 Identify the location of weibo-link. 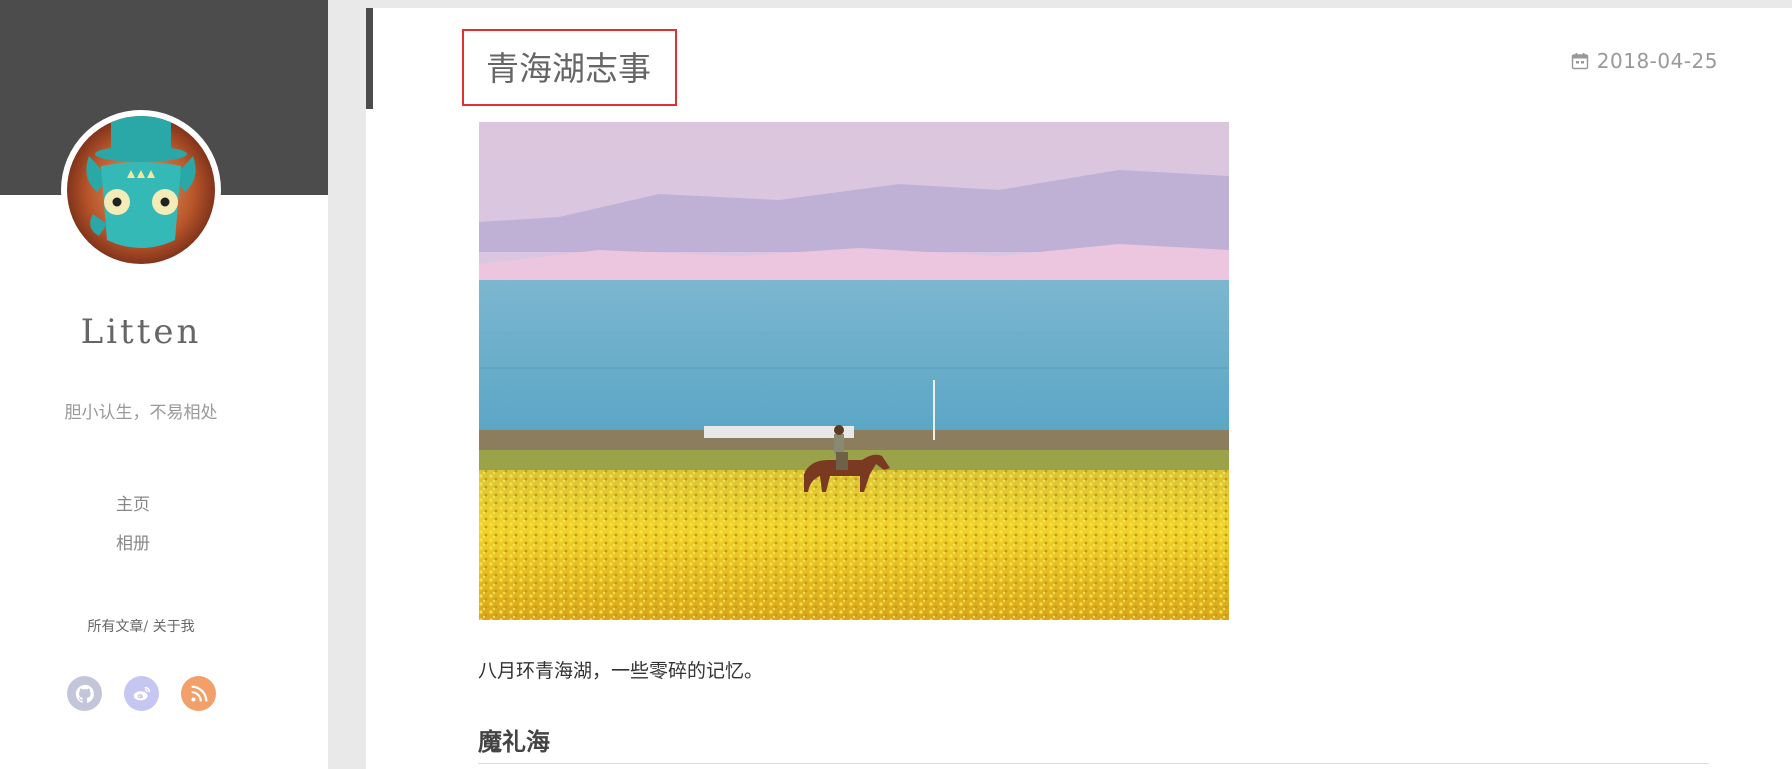
(141, 693).